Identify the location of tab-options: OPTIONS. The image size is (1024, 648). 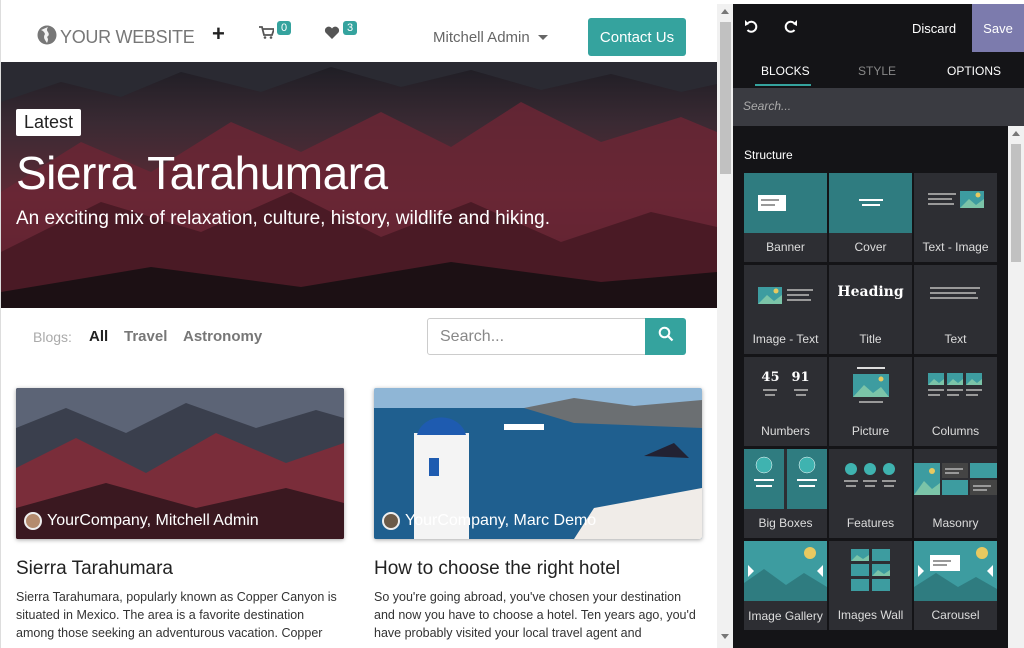
(974, 71).